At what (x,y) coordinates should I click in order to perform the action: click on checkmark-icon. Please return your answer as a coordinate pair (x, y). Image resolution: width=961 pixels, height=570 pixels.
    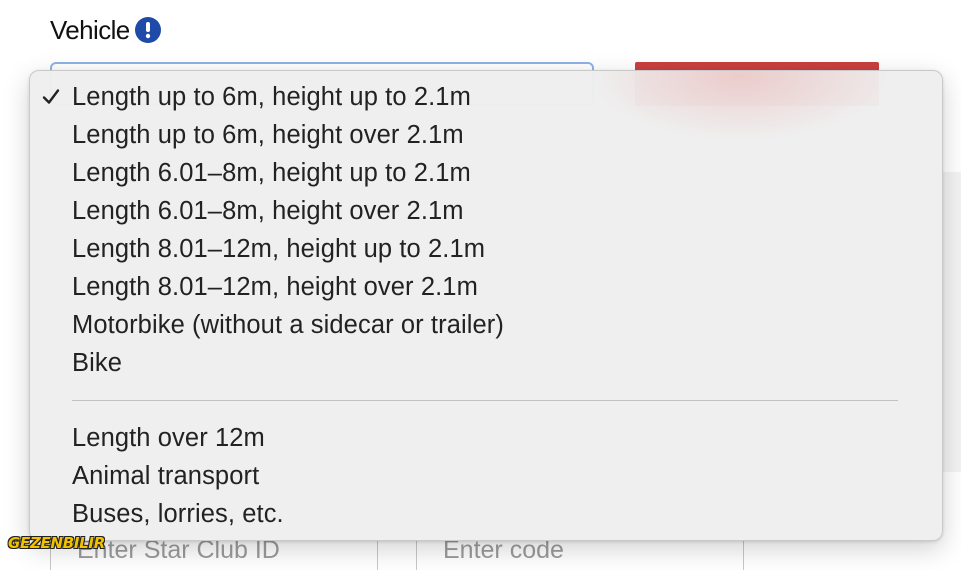
    Looking at the image, I should click on (51, 96).